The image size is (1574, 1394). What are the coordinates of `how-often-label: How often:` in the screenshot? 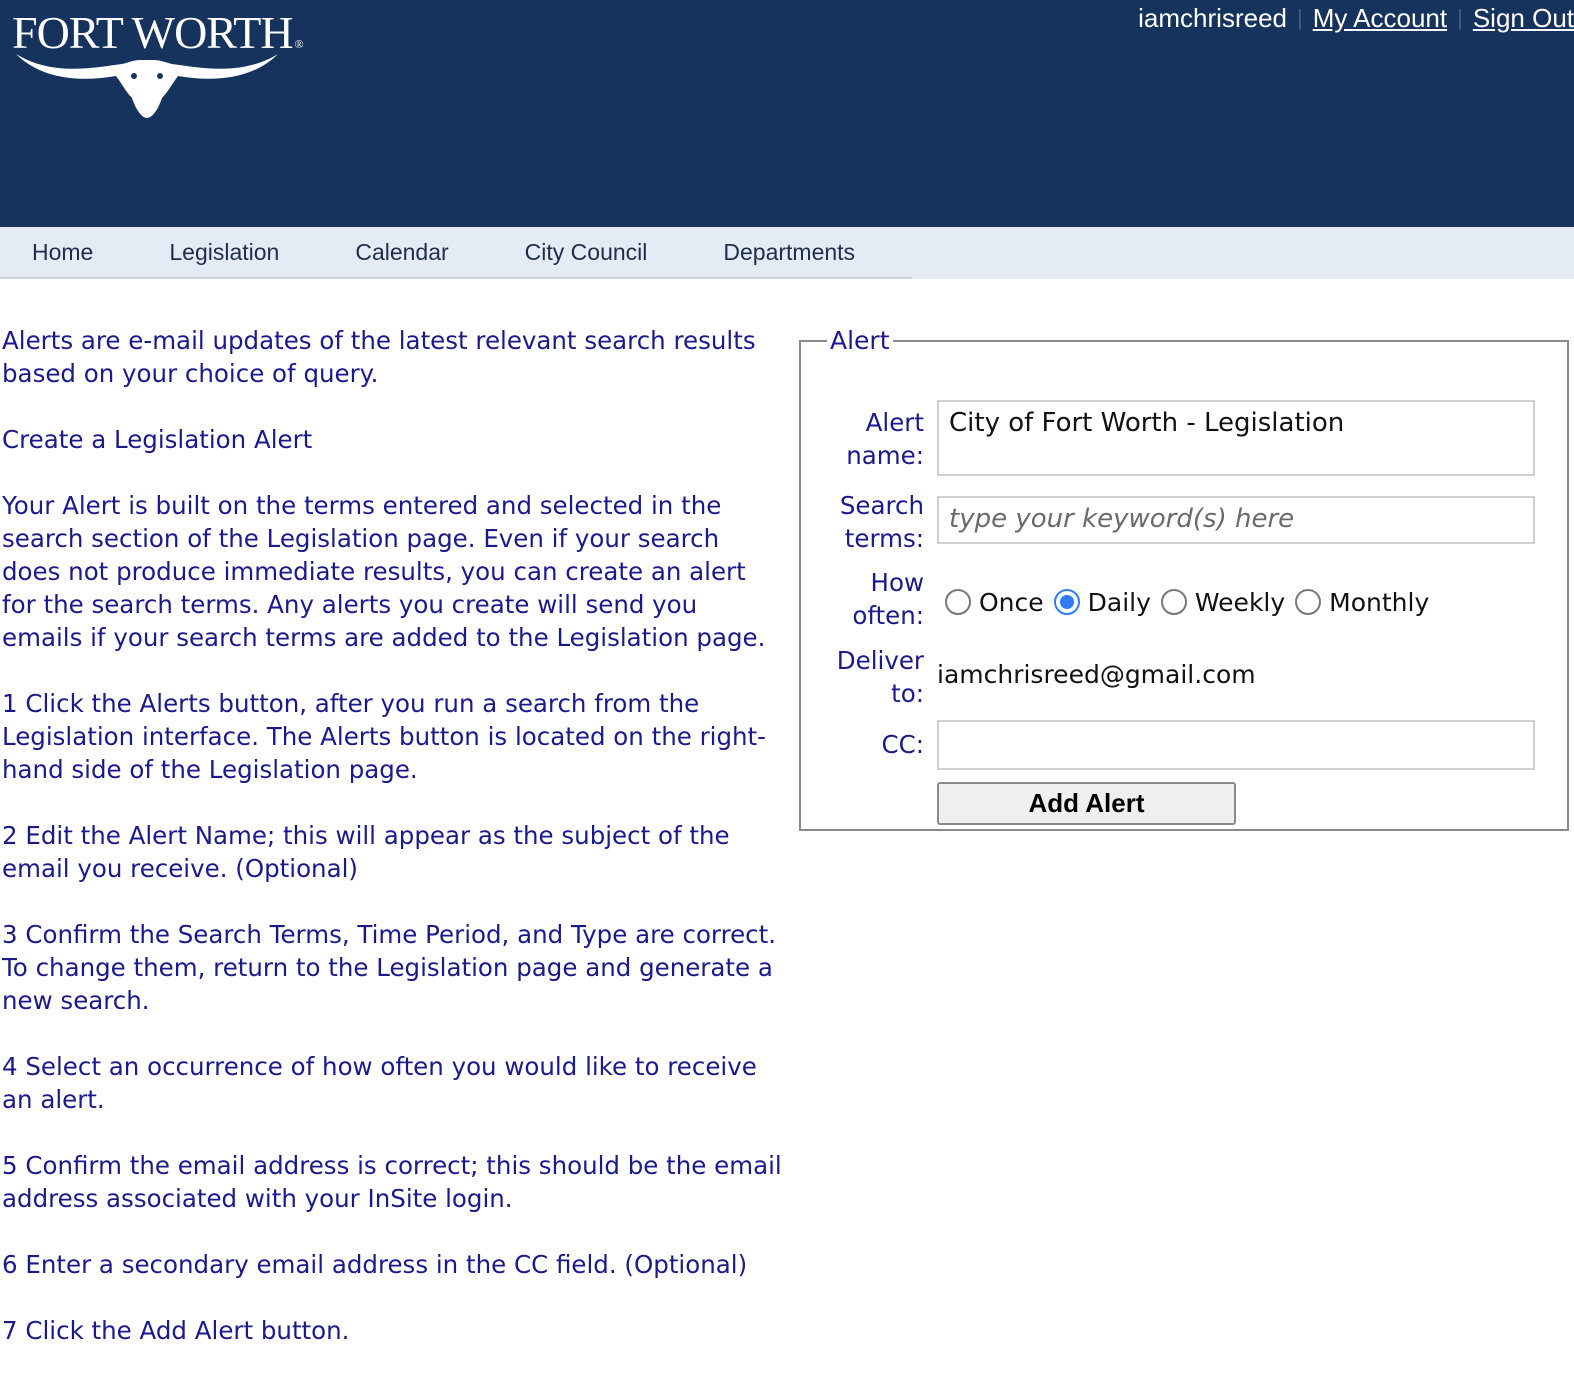 It's located at (888, 599).